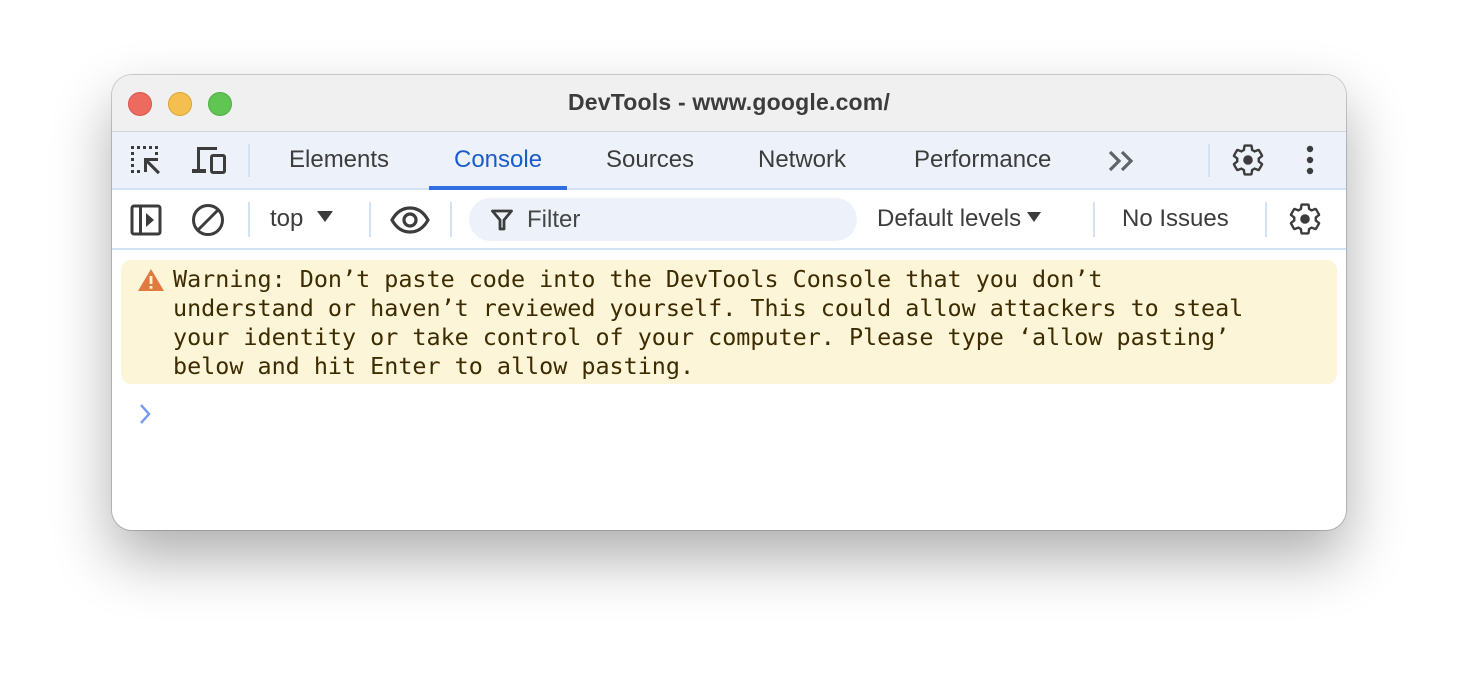 Image resolution: width=1458 pixels, height=678 pixels. I want to click on device-toolbar-button, so click(210, 161).